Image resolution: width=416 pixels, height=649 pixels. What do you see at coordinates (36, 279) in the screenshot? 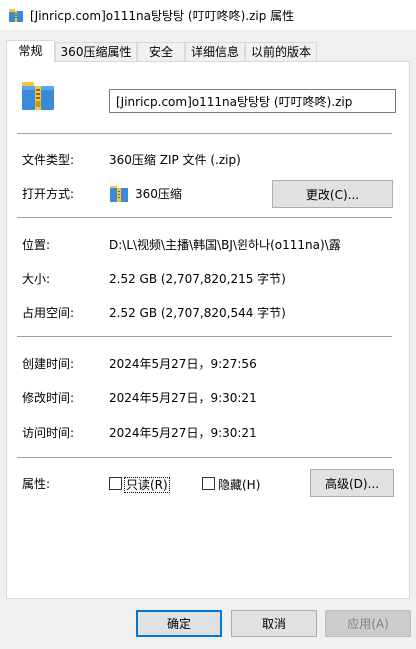
I see `size-label: 大小:` at bounding box center [36, 279].